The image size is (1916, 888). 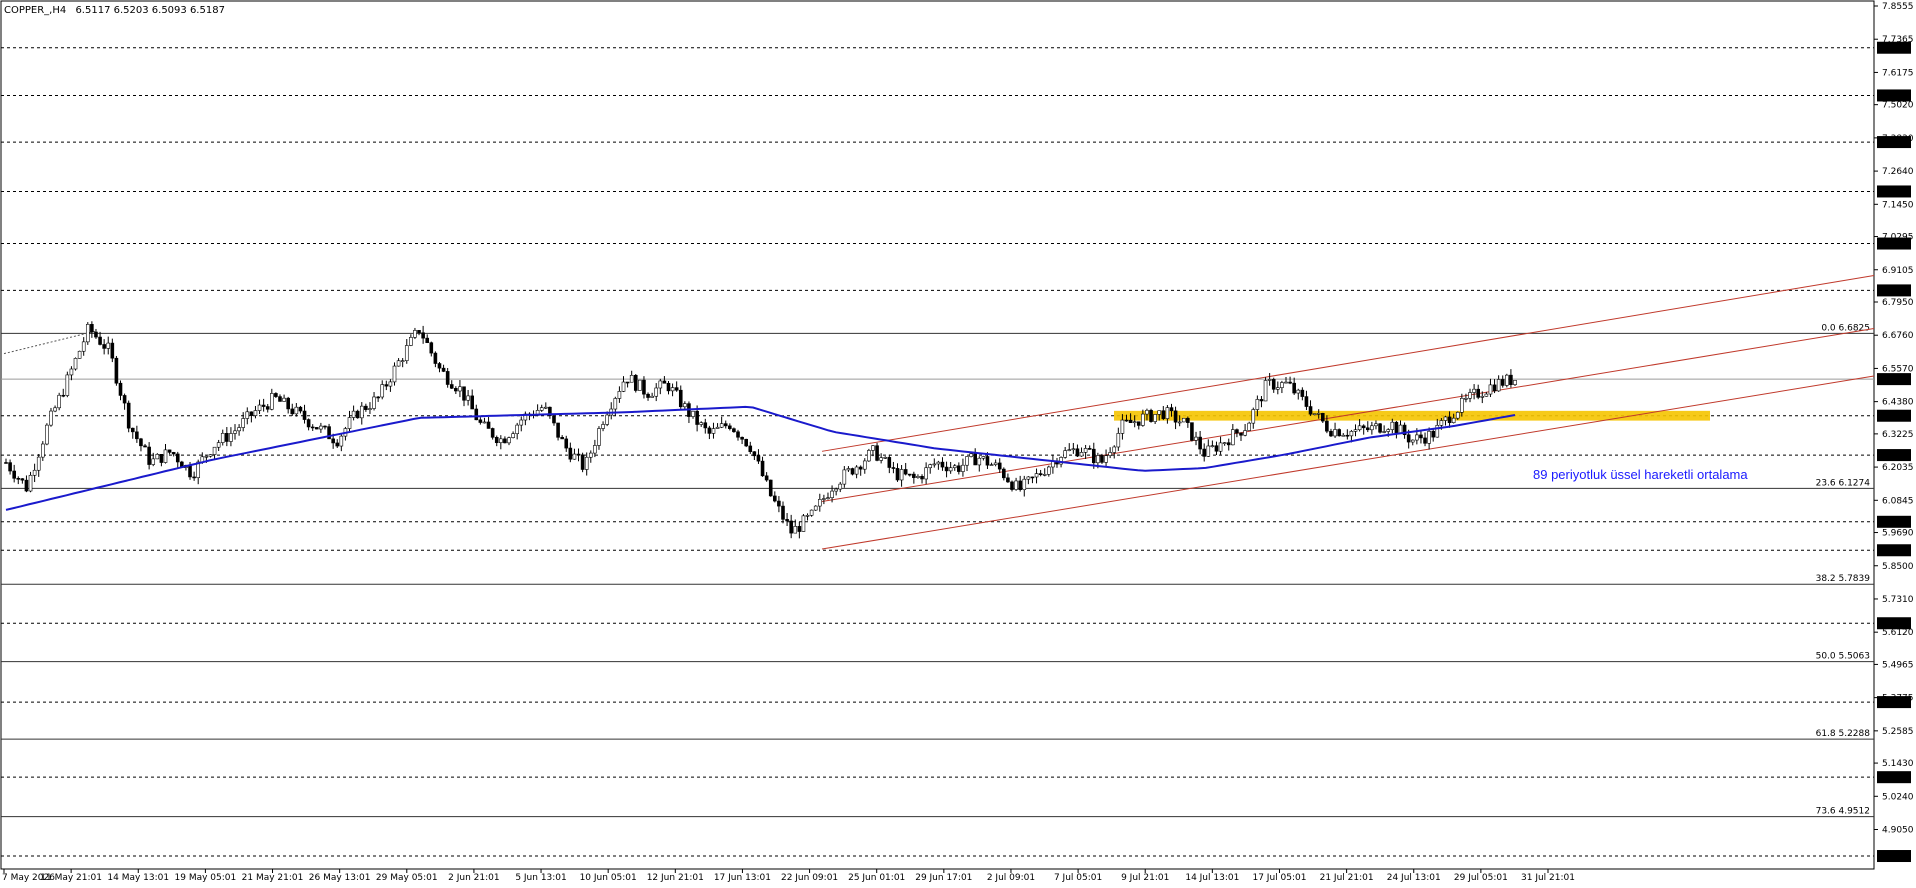 What do you see at coordinates (340, 878) in the screenshot?
I see `x-tick-label: 26 May 13:01` at bounding box center [340, 878].